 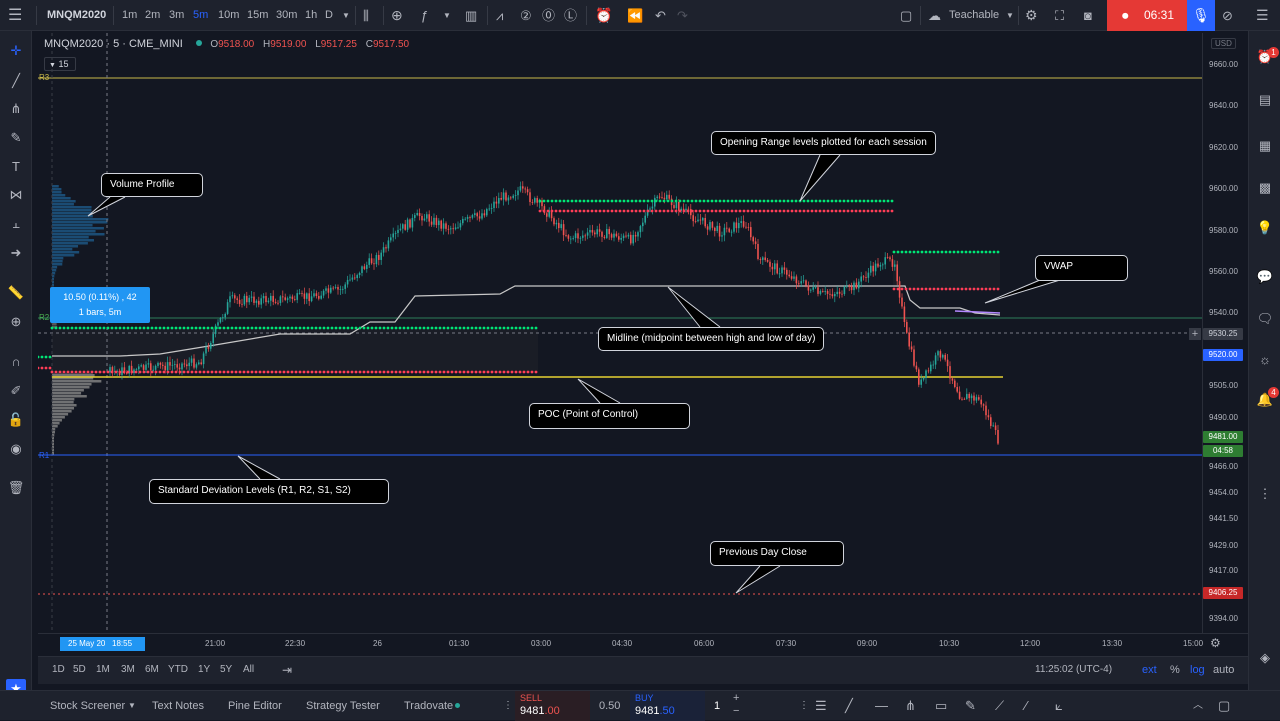 What do you see at coordinates (1059, 706) in the screenshot?
I see `measure-icon: ⟀` at bounding box center [1059, 706].